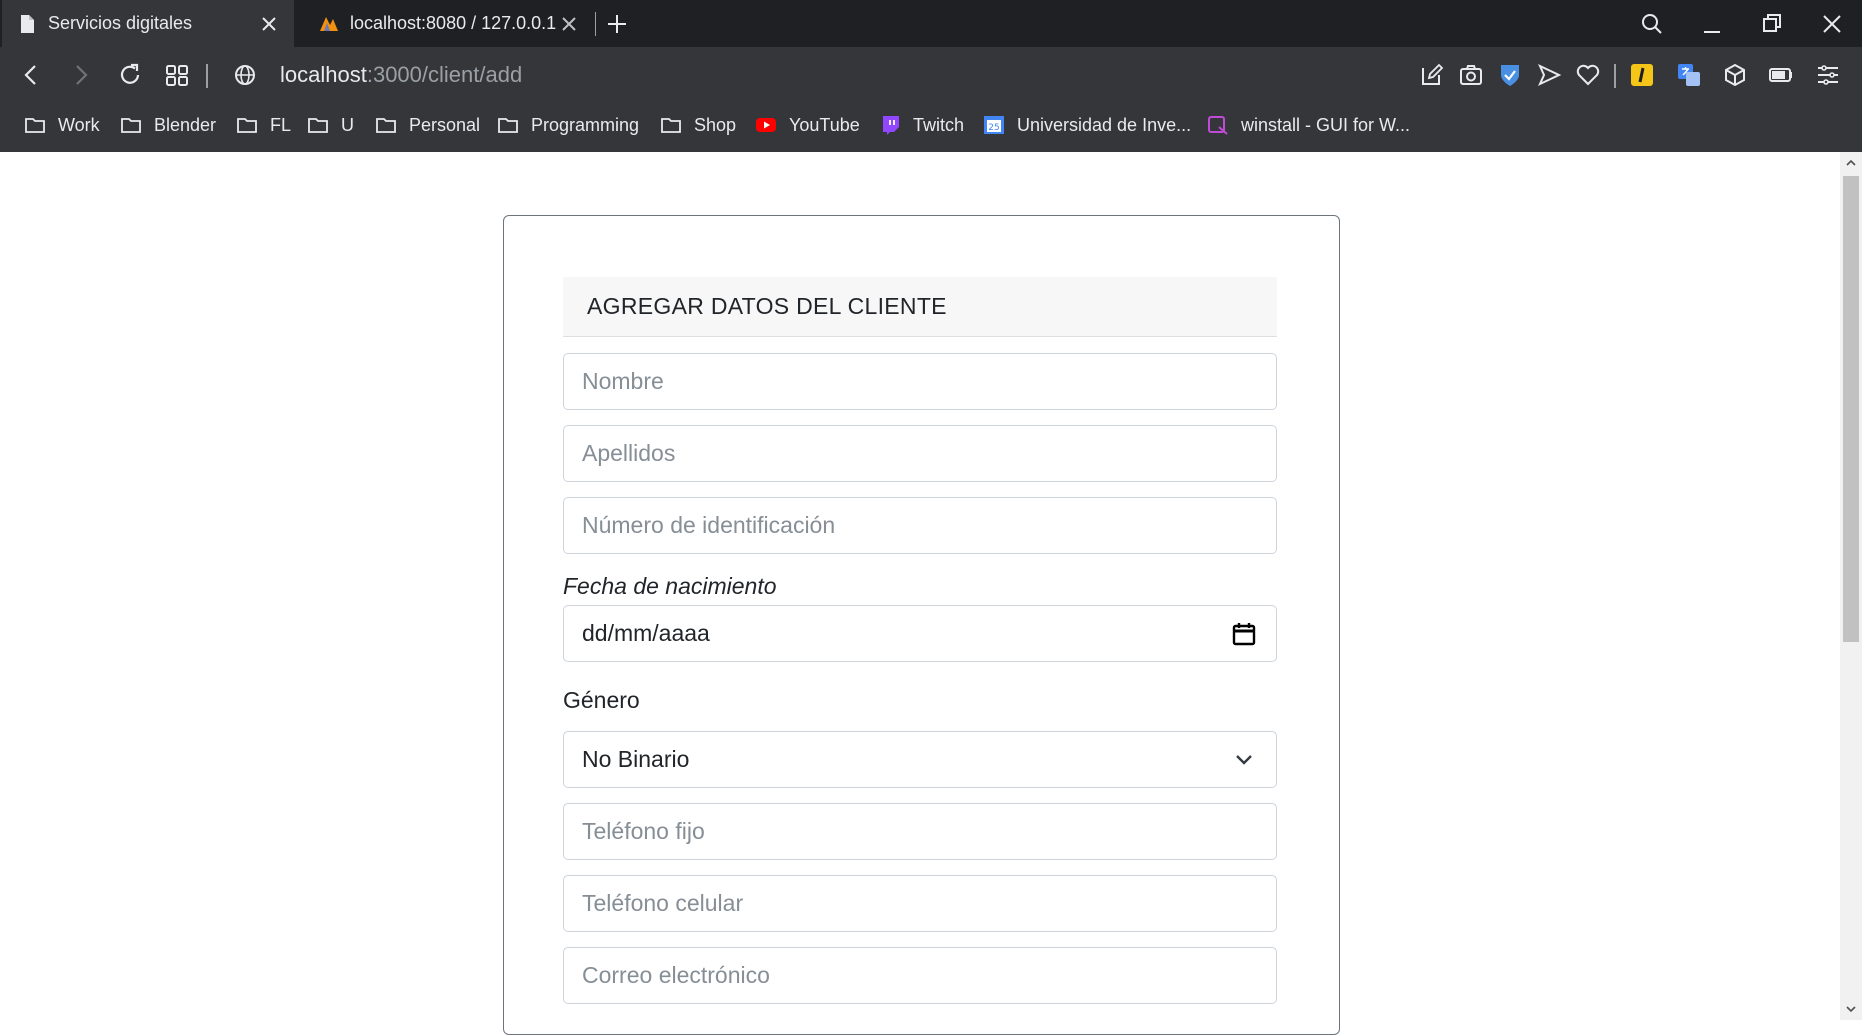  I want to click on fecha-value: dd/mm/aaaa, so click(646, 633).